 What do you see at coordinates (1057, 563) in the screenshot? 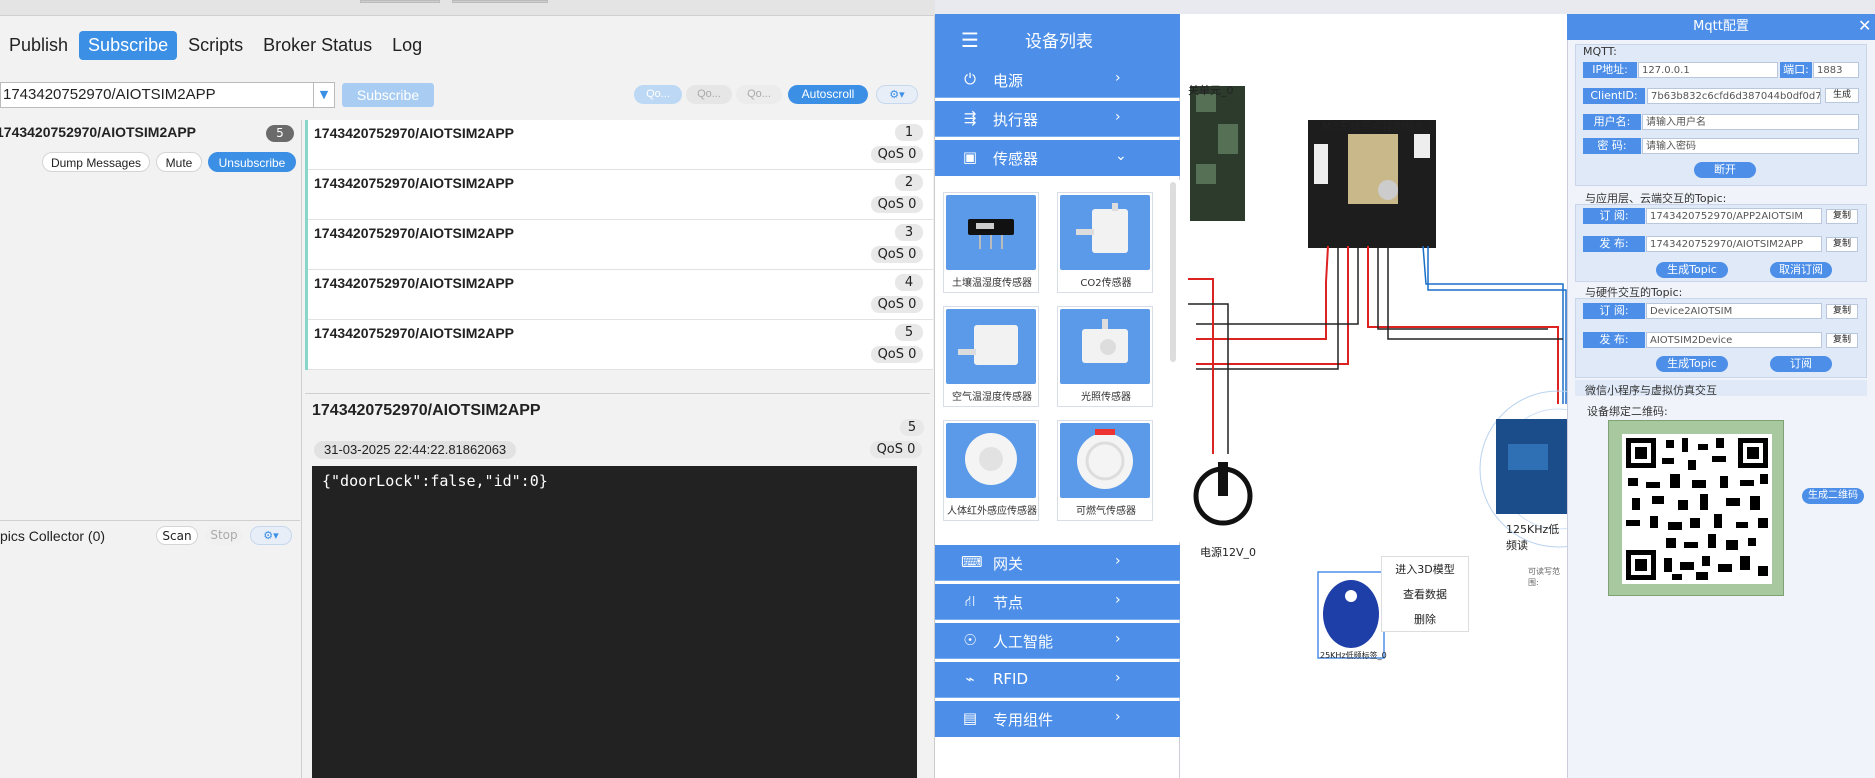
I see `category-gateway: ⌨ 网关 ›` at bounding box center [1057, 563].